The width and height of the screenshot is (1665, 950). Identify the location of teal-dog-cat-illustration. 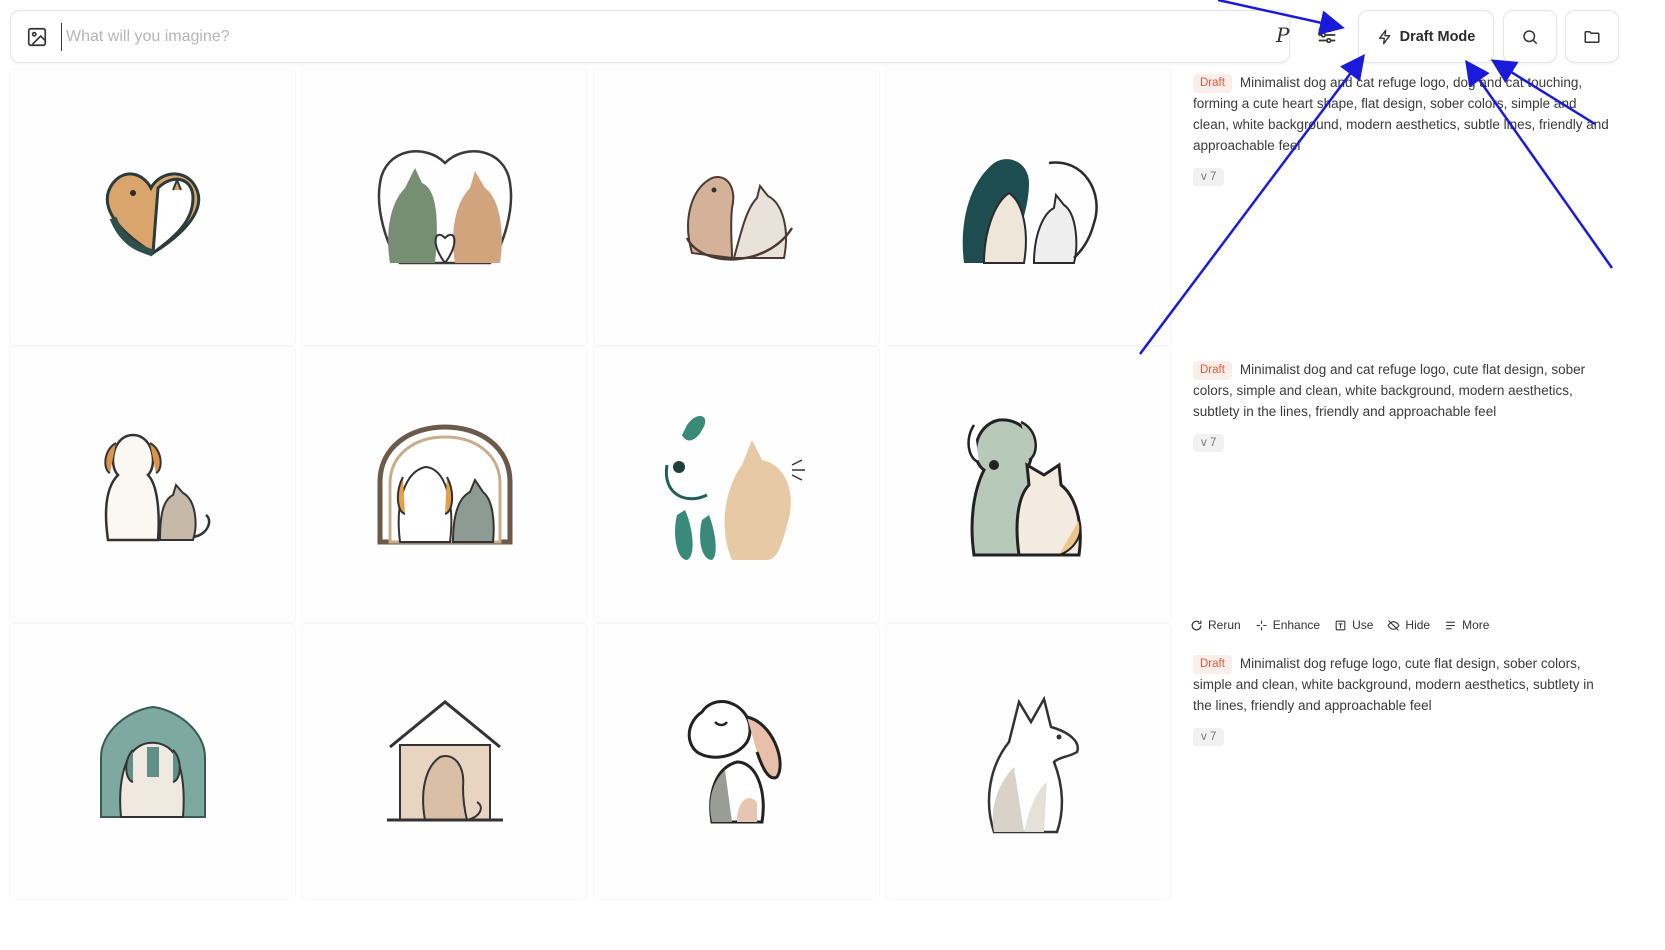
(1030, 211).